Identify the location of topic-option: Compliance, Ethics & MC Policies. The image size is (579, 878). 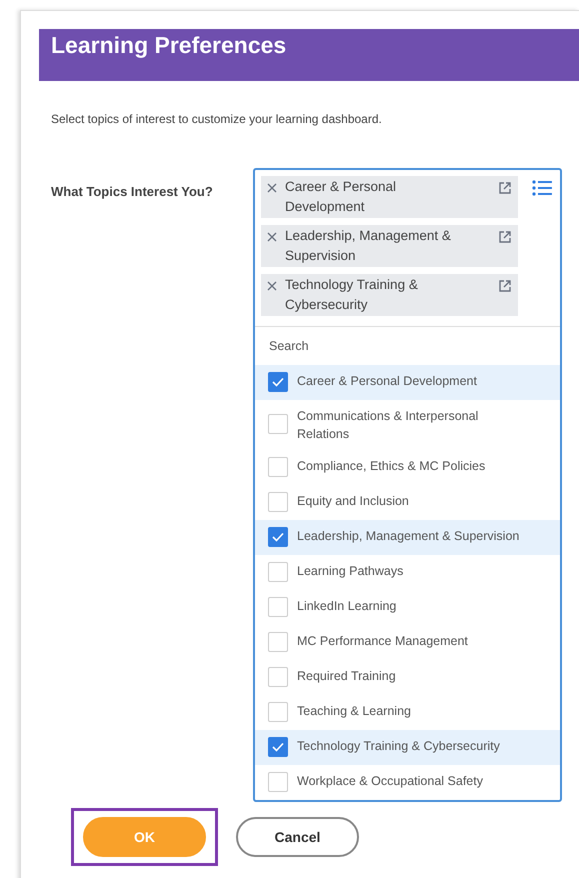
(407, 467).